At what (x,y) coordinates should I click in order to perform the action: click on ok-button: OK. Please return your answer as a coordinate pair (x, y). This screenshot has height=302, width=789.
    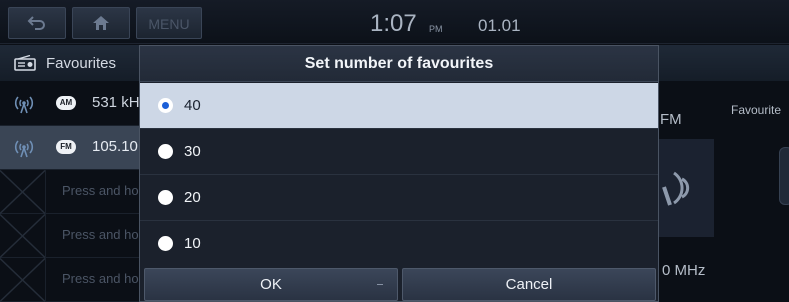
    Looking at the image, I should click on (271, 284).